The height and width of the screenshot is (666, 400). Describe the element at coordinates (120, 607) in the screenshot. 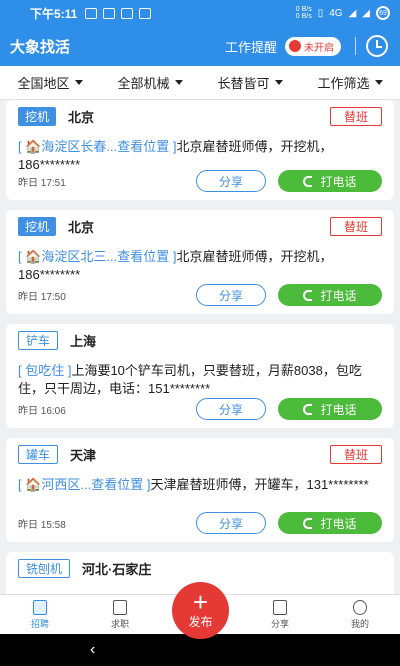

I see `person-card-icon` at that location.